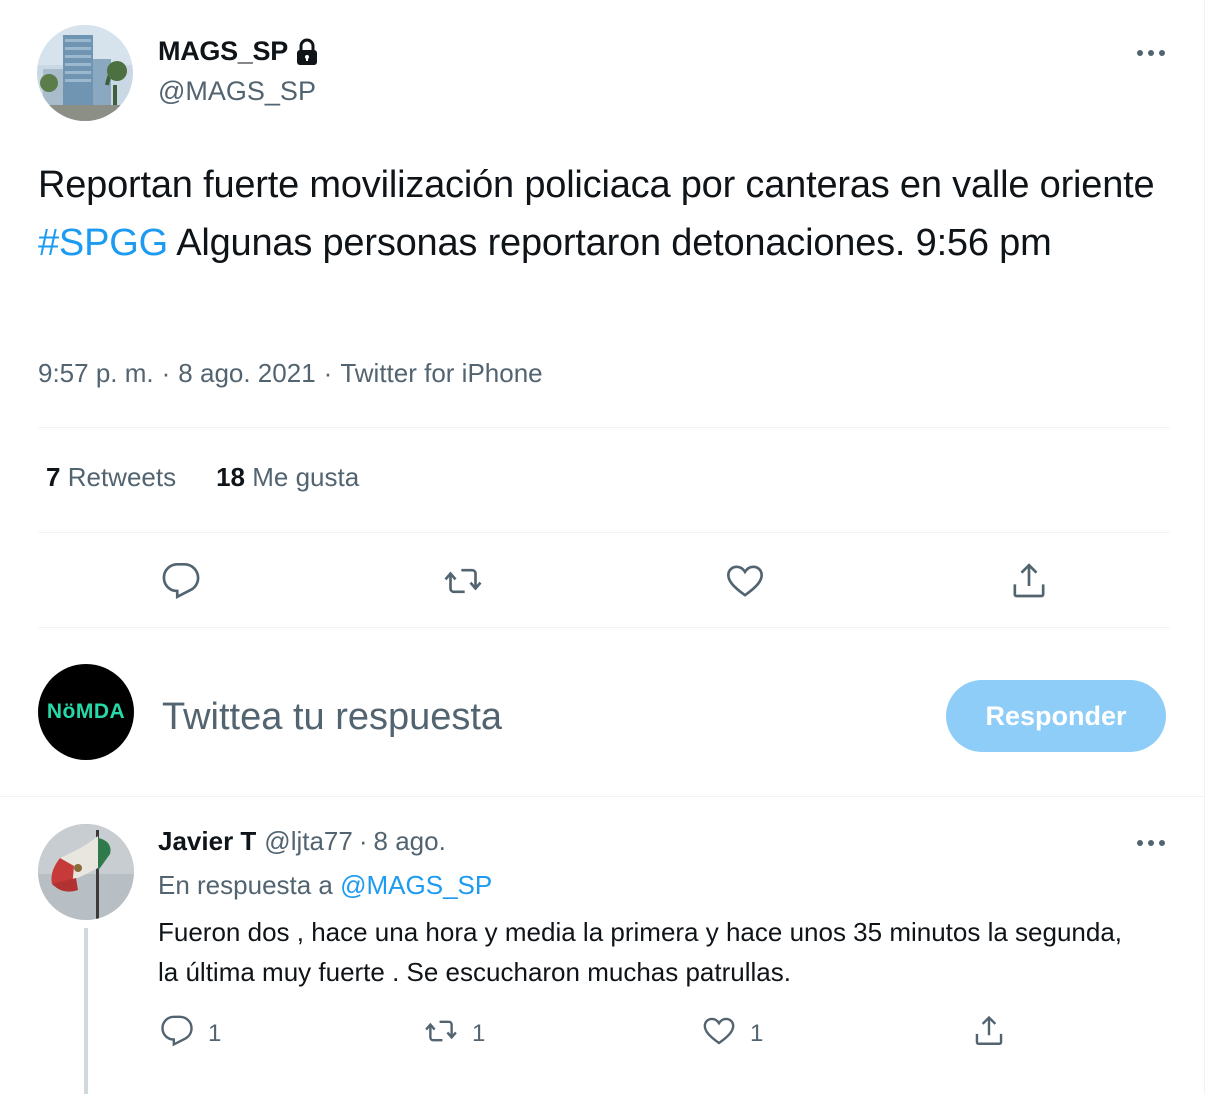  What do you see at coordinates (53, 477) in the screenshot?
I see `retweets-count: 7` at bounding box center [53, 477].